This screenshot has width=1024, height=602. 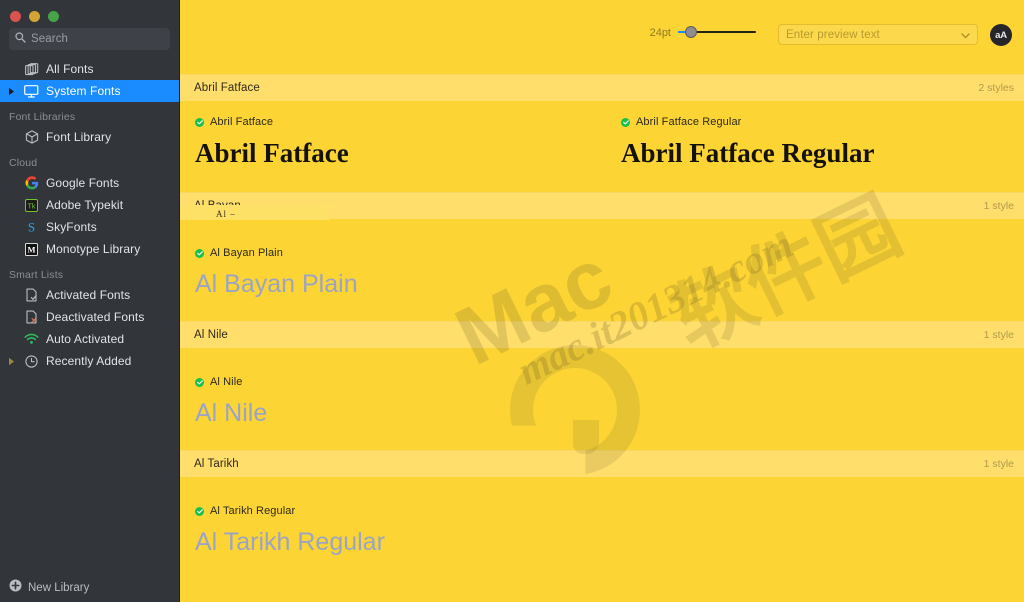 I want to click on clock-icon, so click(x=31, y=361).